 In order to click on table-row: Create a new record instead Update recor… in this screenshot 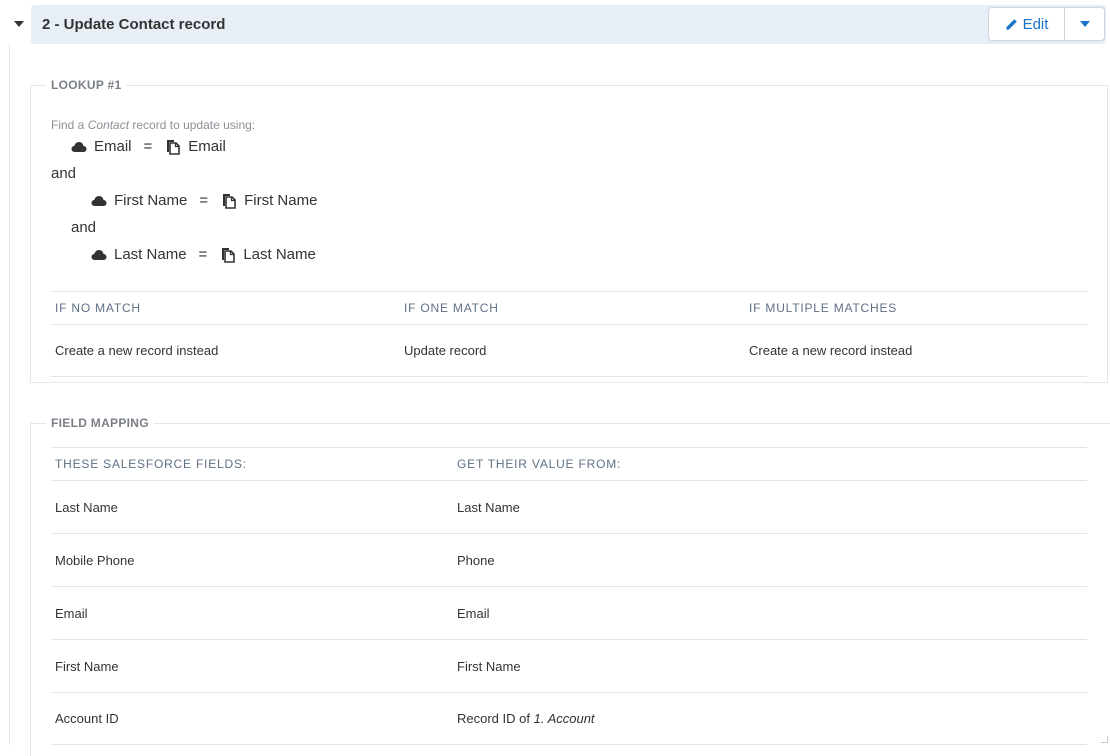, I will do `click(569, 350)`.